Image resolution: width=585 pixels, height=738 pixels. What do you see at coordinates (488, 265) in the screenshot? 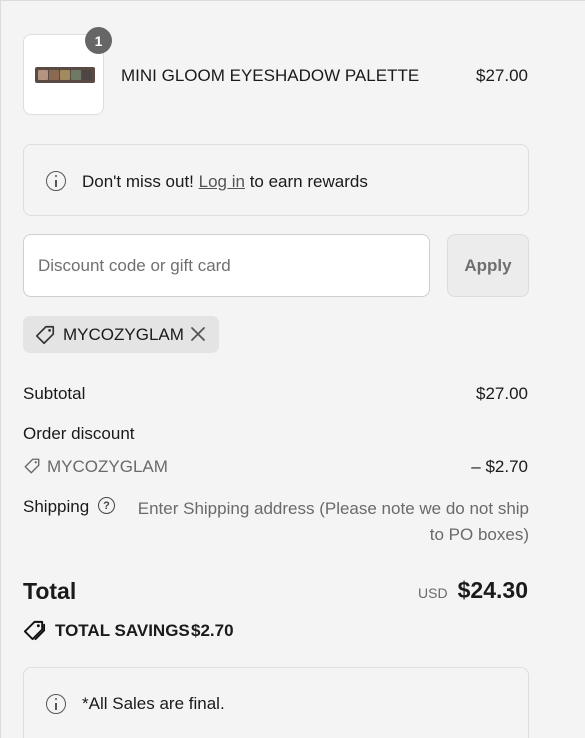
I see `apply-button: Apply` at bounding box center [488, 265].